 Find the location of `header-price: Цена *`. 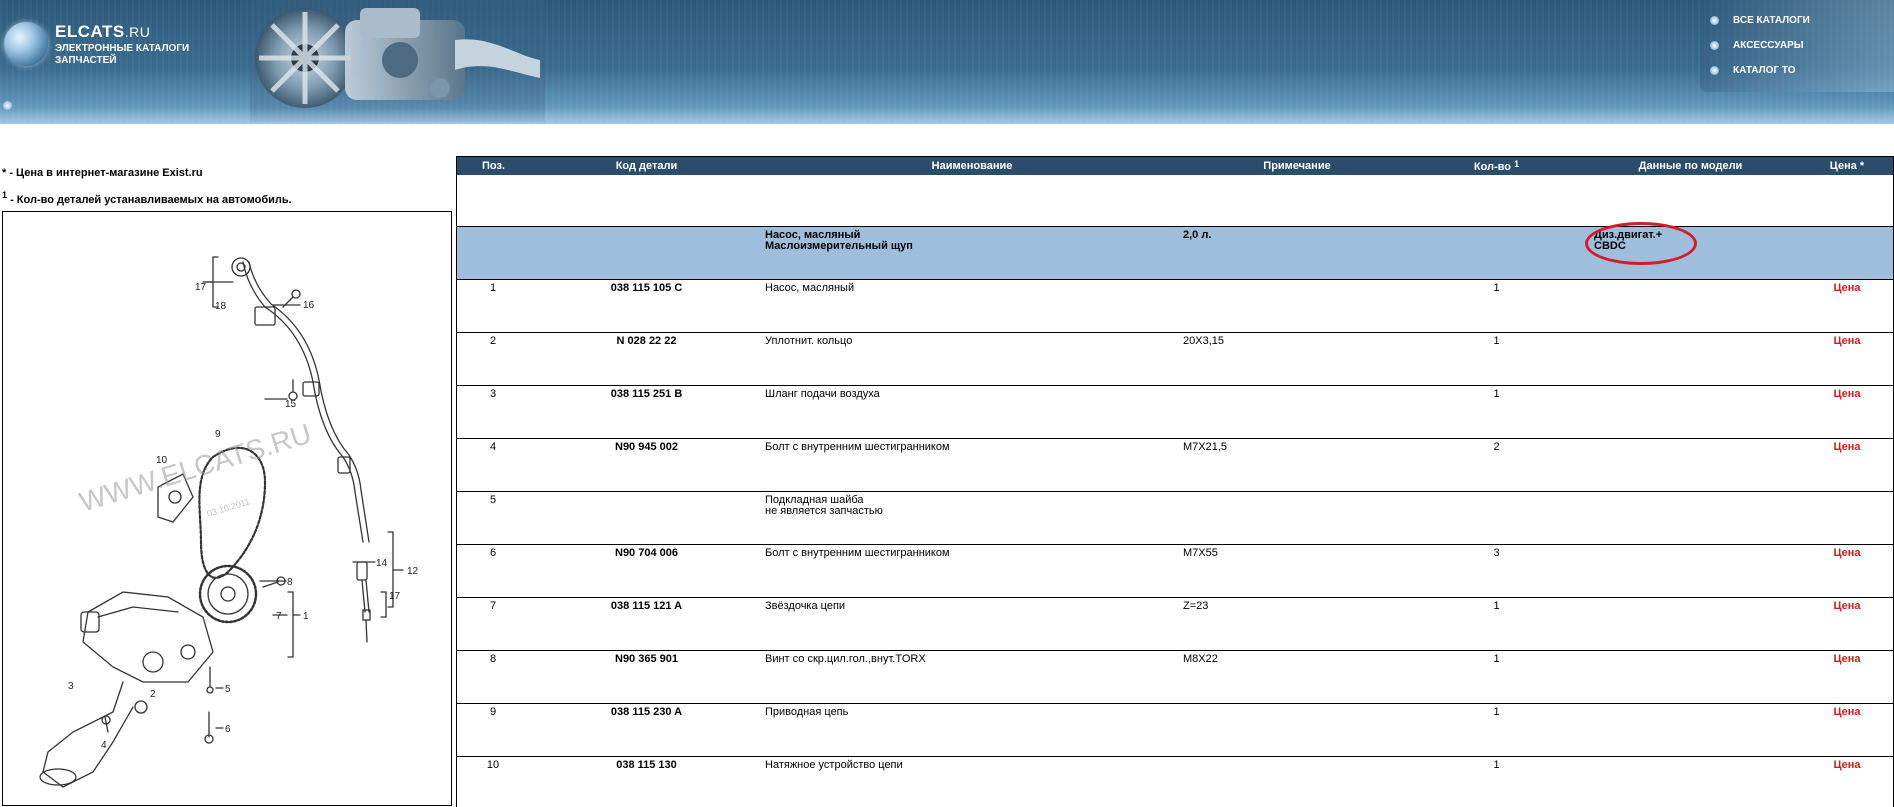

header-price: Цена * is located at coordinates (1847, 166).